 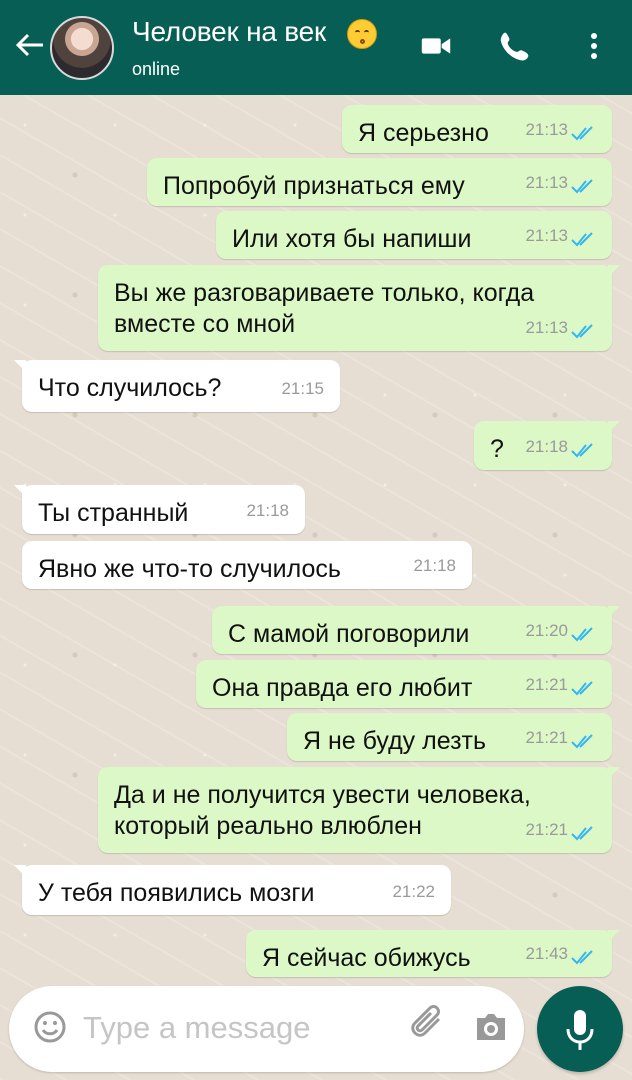 I want to click on contact-avatar, so click(x=82, y=48).